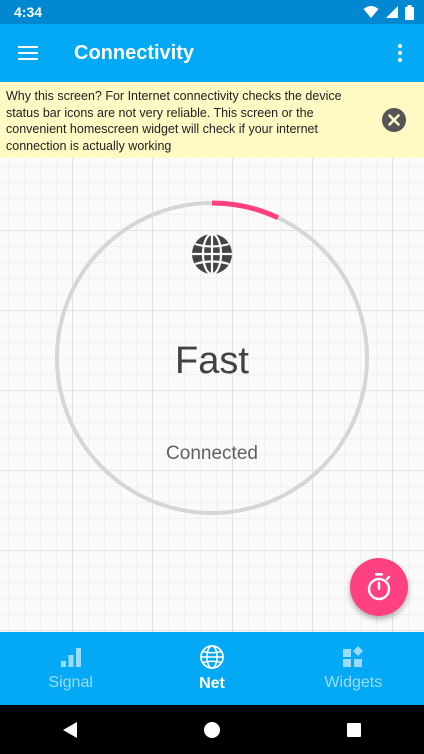  I want to click on status-time: 4:34, so click(28, 12).